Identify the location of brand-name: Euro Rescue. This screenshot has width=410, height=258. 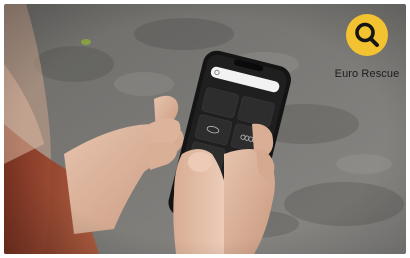
(367, 74).